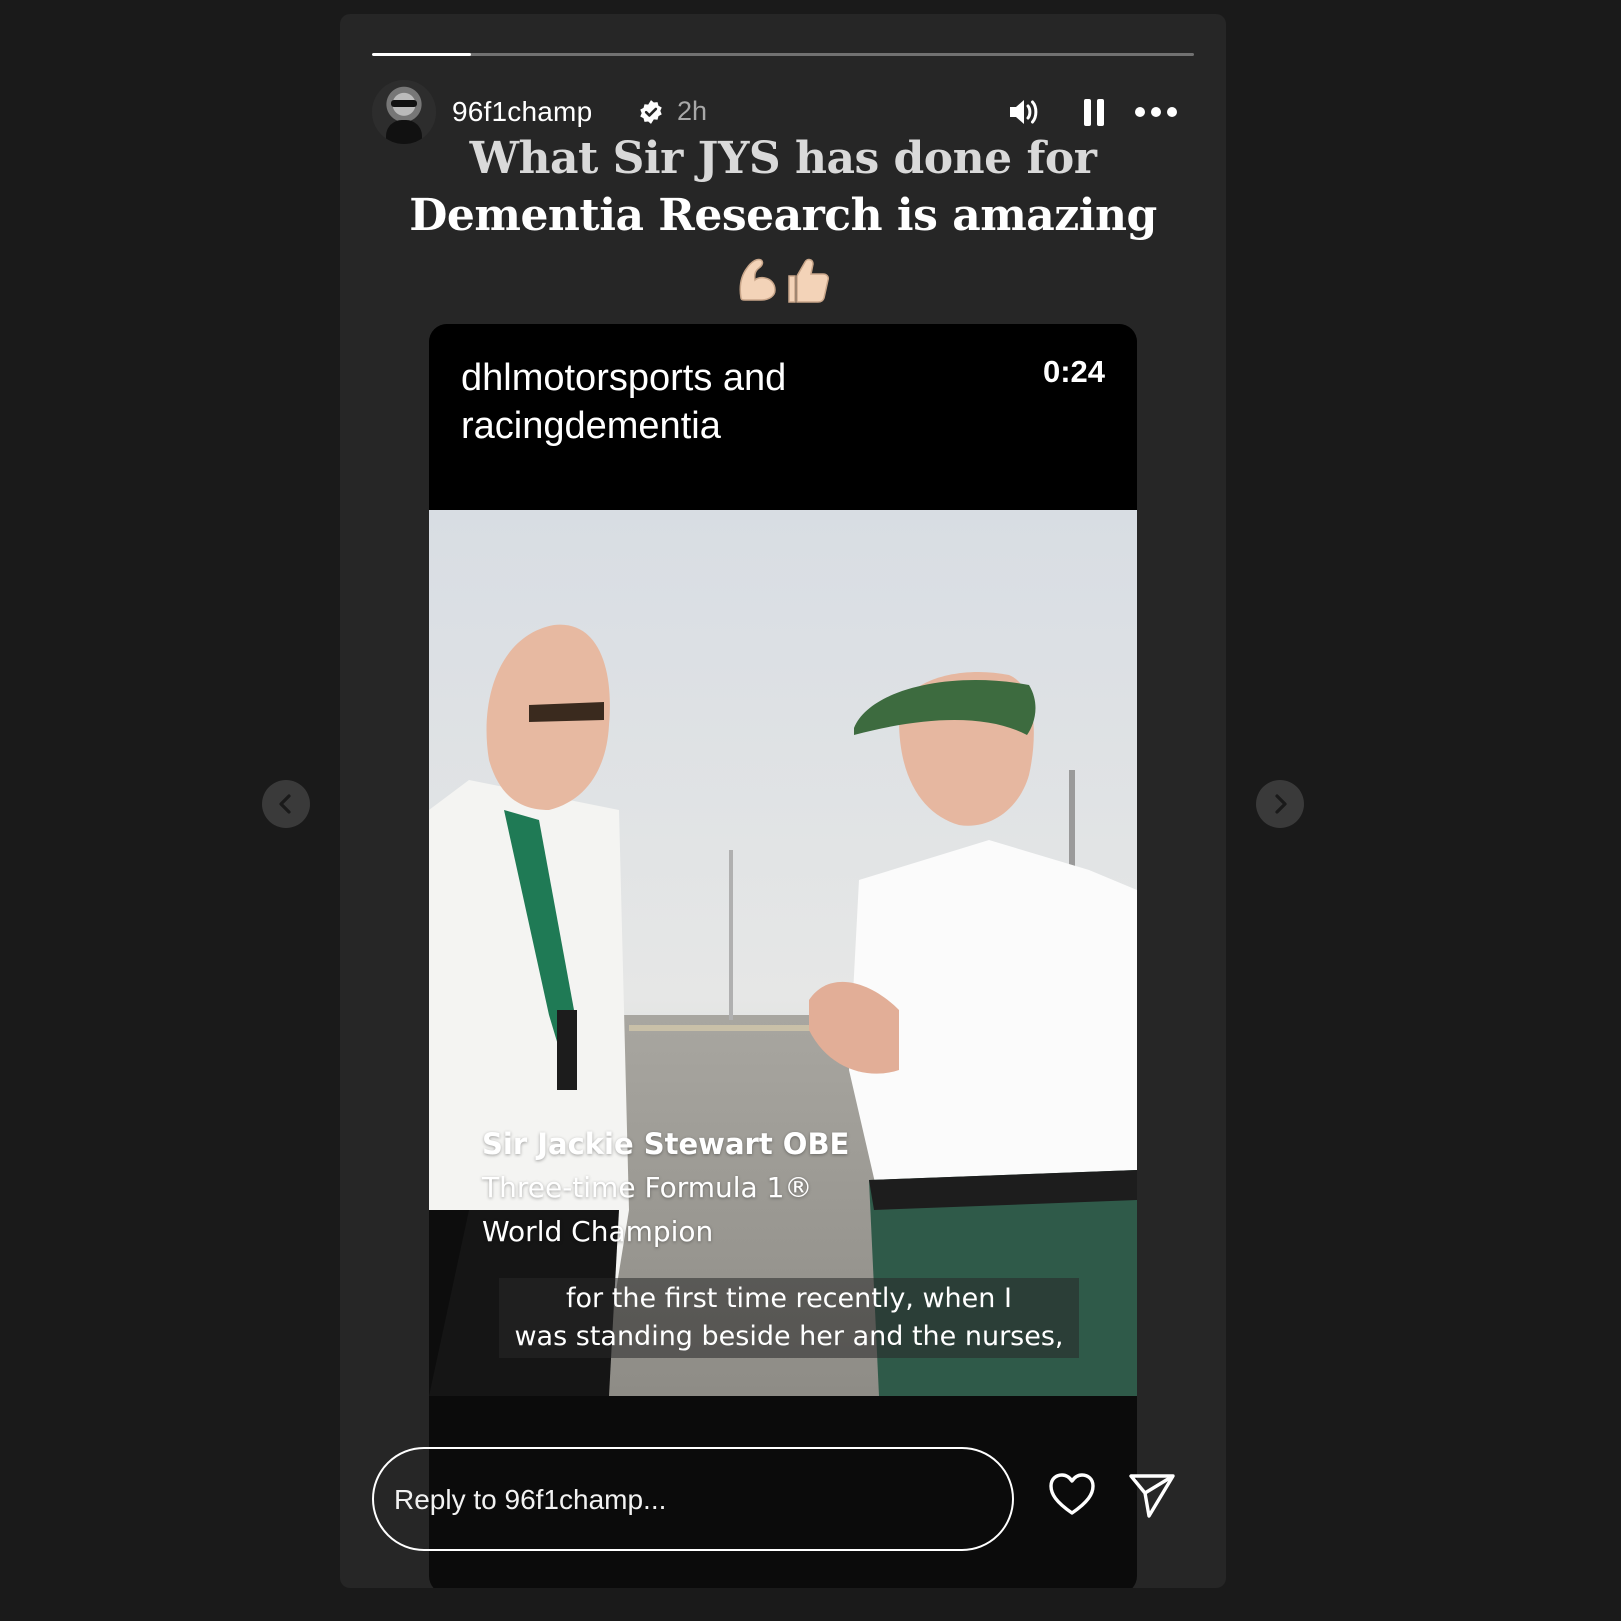 This screenshot has width=1621, height=1621. What do you see at coordinates (1073, 371) in the screenshot?
I see `video-duration: 0:24` at bounding box center [1073, 371].